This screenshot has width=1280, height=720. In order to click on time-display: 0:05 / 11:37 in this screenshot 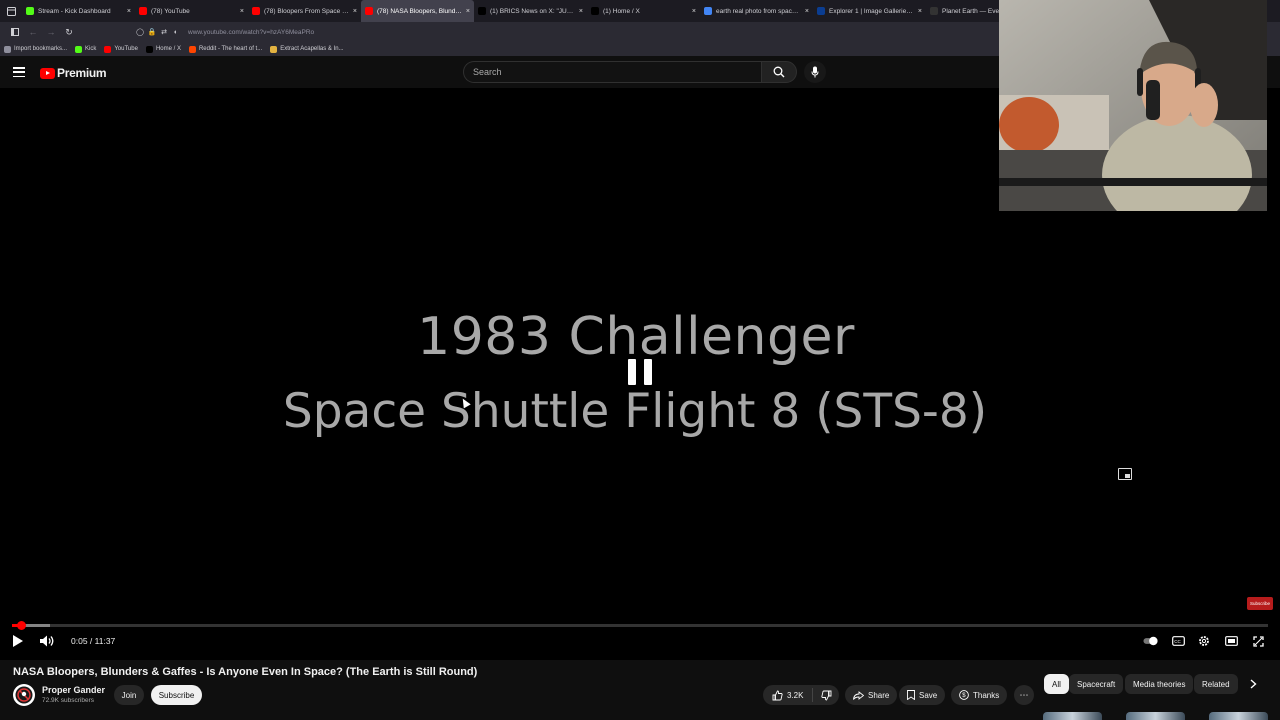, I will do `click(93, 641)`.